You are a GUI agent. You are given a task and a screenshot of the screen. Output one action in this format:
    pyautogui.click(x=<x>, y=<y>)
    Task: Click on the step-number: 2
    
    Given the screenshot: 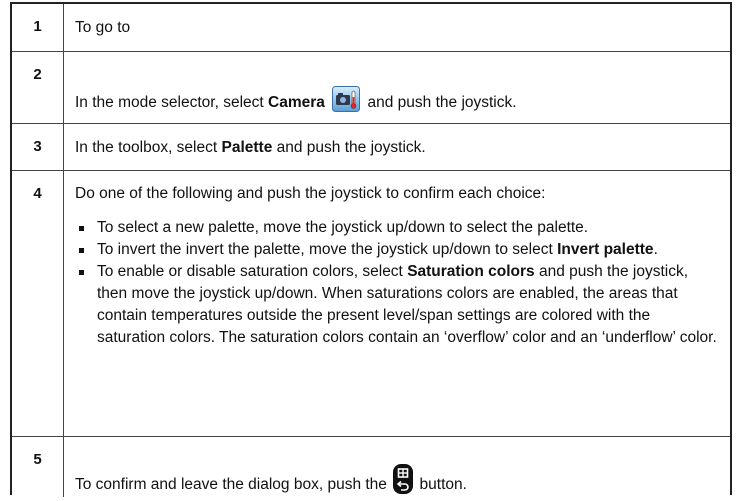 What is the action you would take?
    pyautogui.click(x=38, y=87)
    